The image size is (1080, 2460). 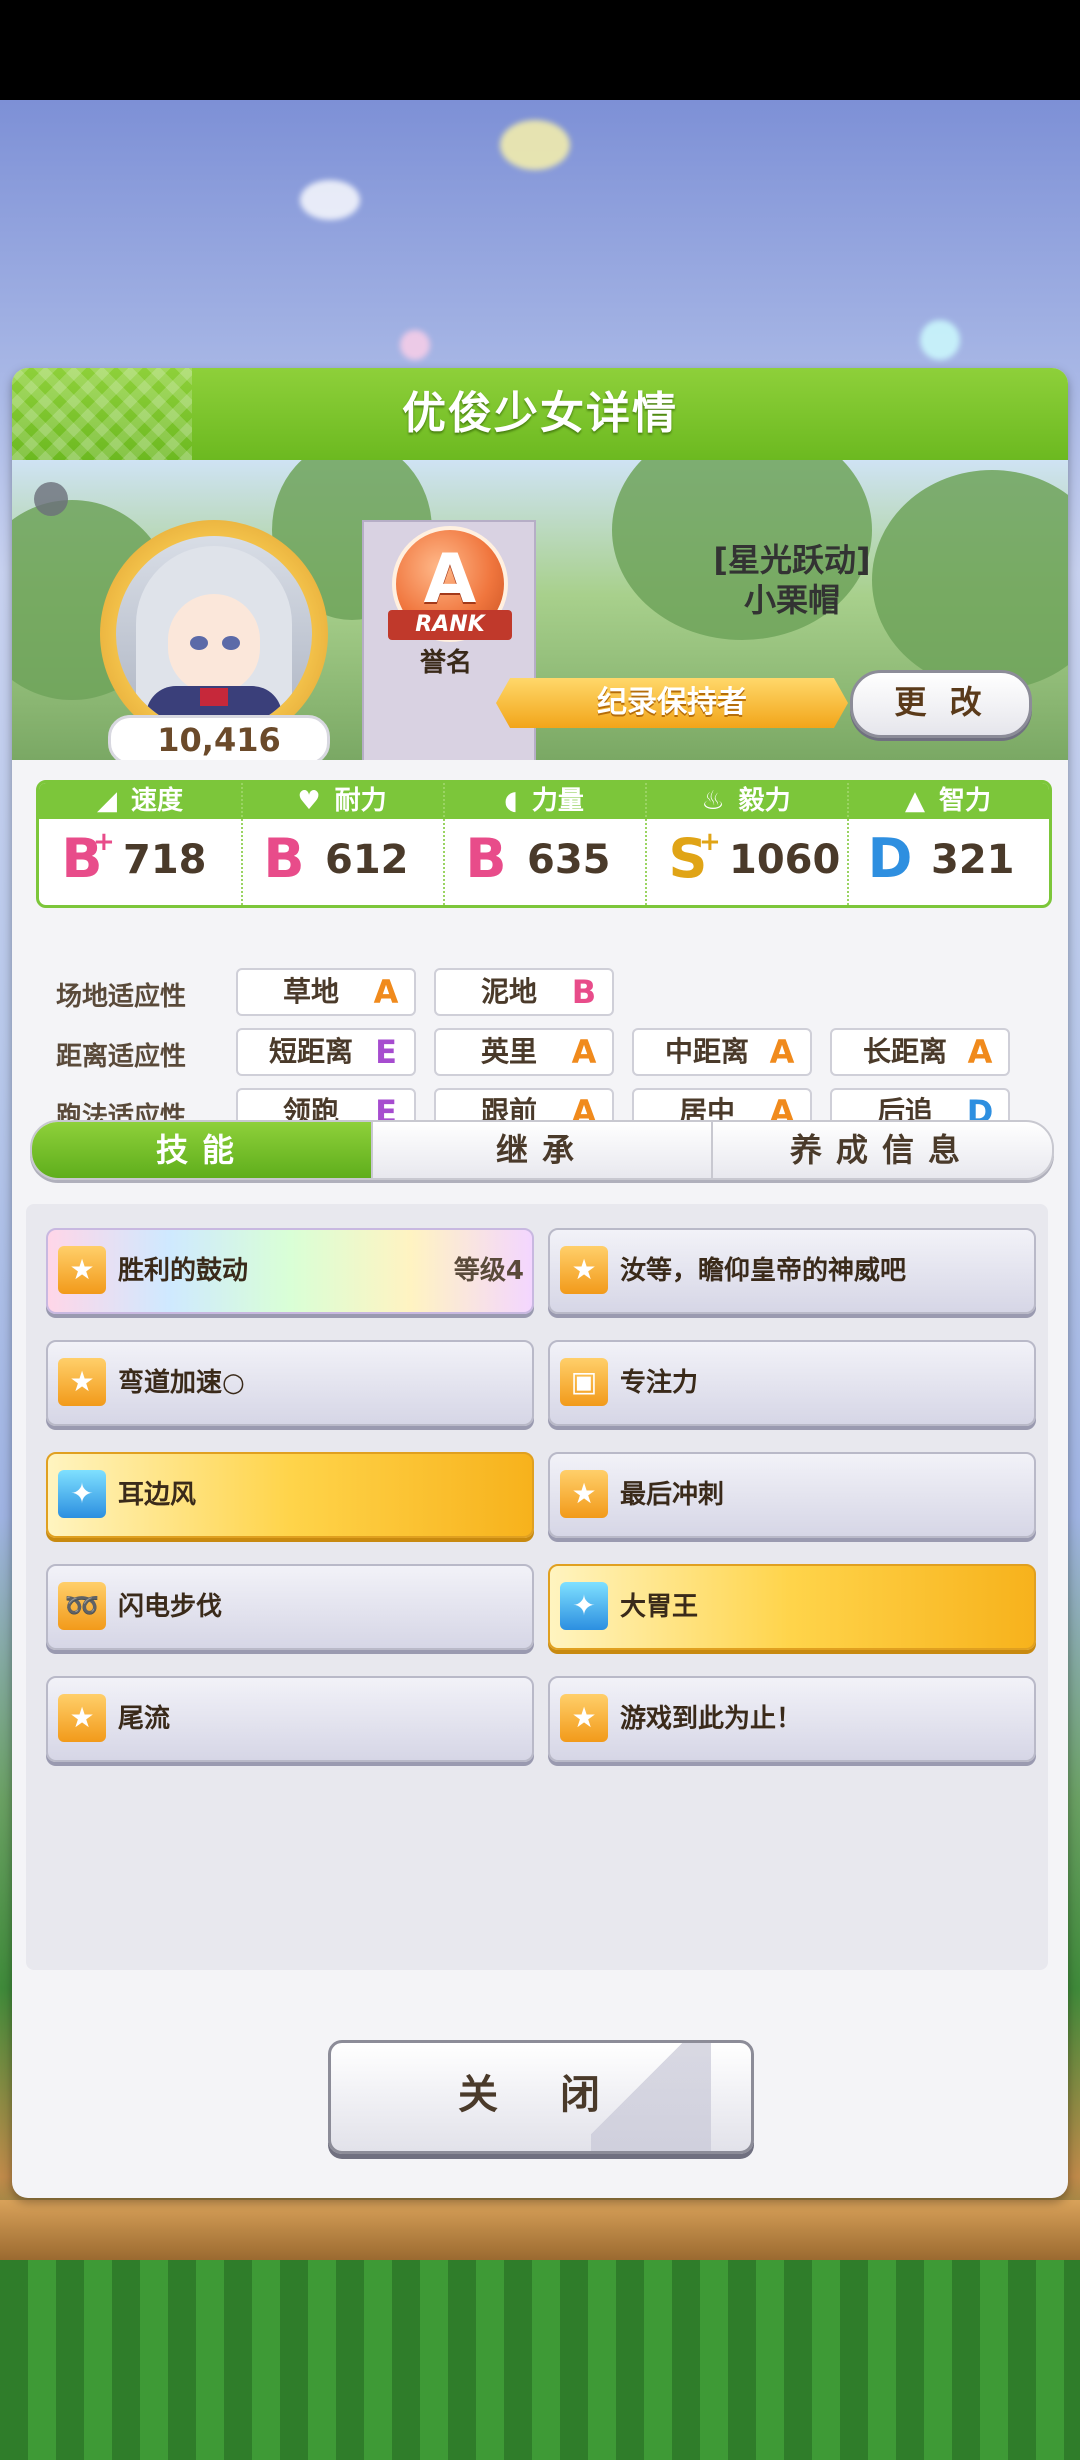 I want to click on evaluation-score: 10,416, so click(x=219, y=737).